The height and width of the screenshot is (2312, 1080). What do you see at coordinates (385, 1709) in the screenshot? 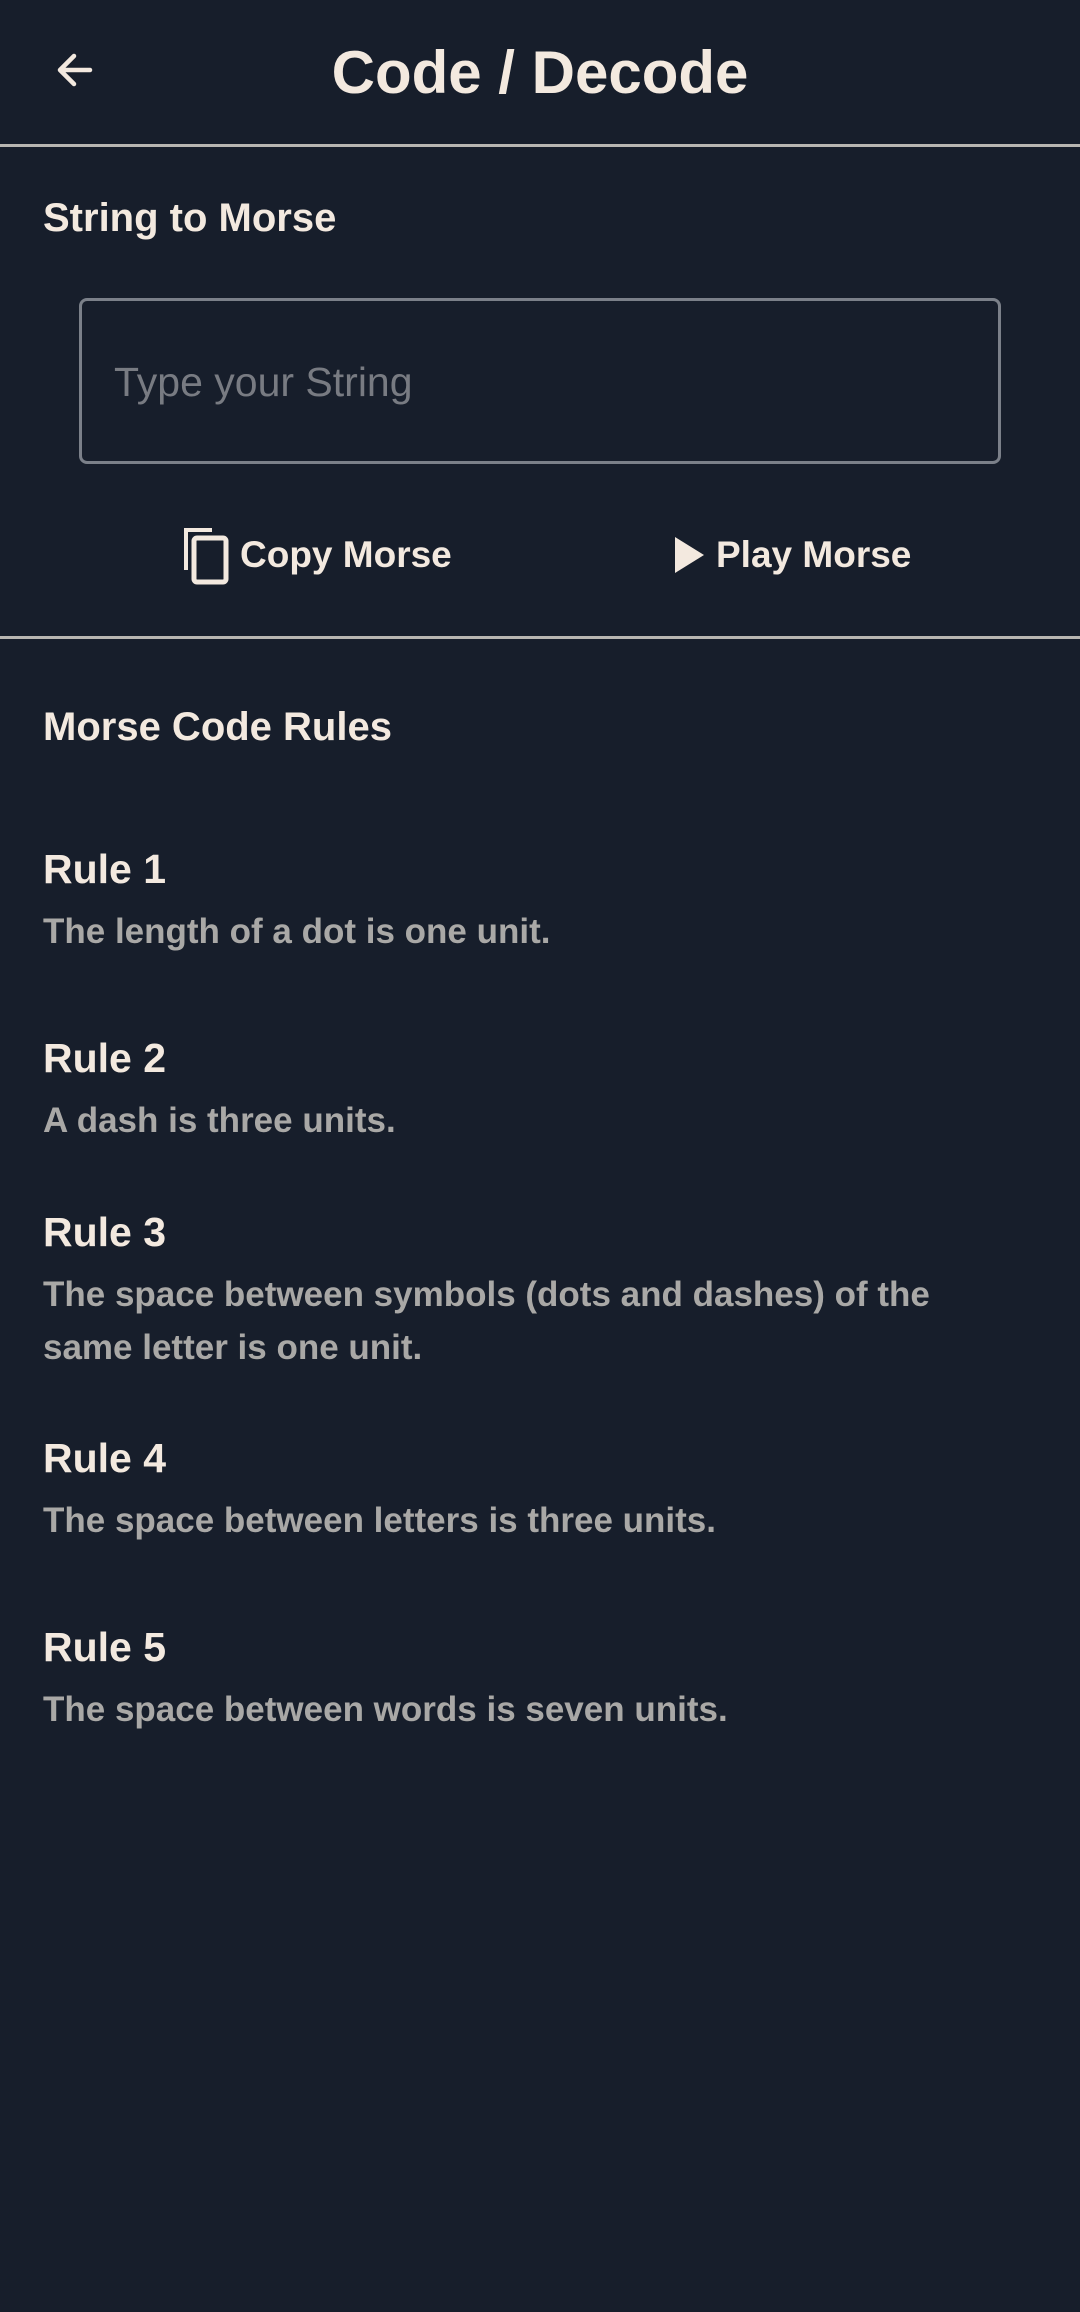
I see `rule-text-5: The space between words is seven units.` at bounding box center [385, 1709].